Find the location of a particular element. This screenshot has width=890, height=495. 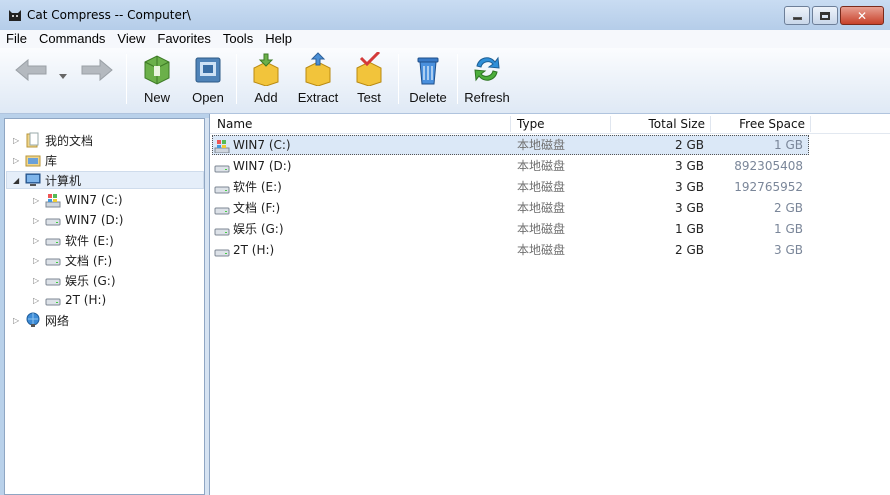

list-header: Name Type Total Size Free Space is located at coordinates (550, 124).